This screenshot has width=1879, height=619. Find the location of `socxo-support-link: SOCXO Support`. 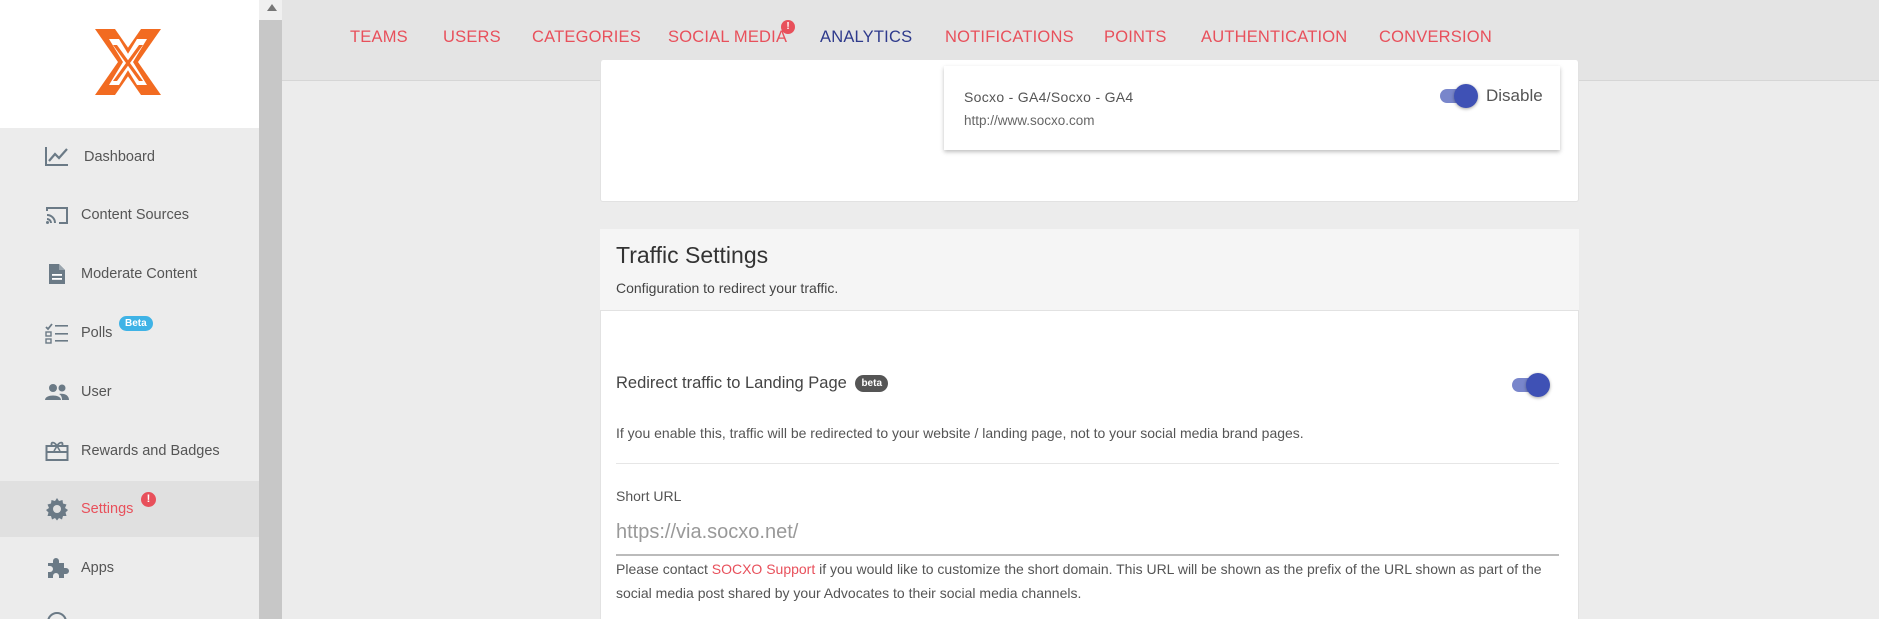

socxo-support-link: SOCXO Support is located at coordinates (764, 569).